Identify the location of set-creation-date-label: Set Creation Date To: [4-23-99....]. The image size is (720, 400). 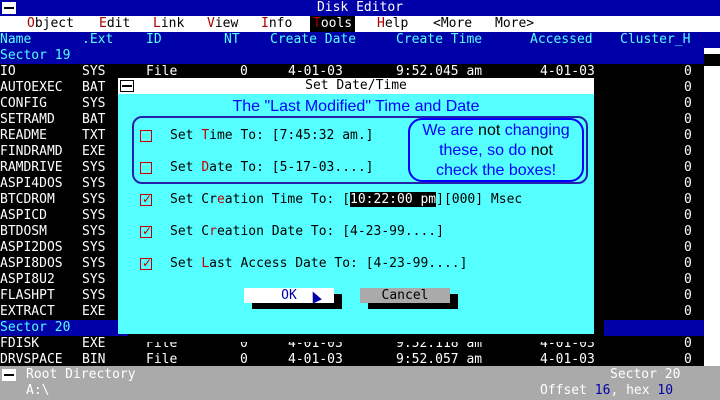
(307, 231).